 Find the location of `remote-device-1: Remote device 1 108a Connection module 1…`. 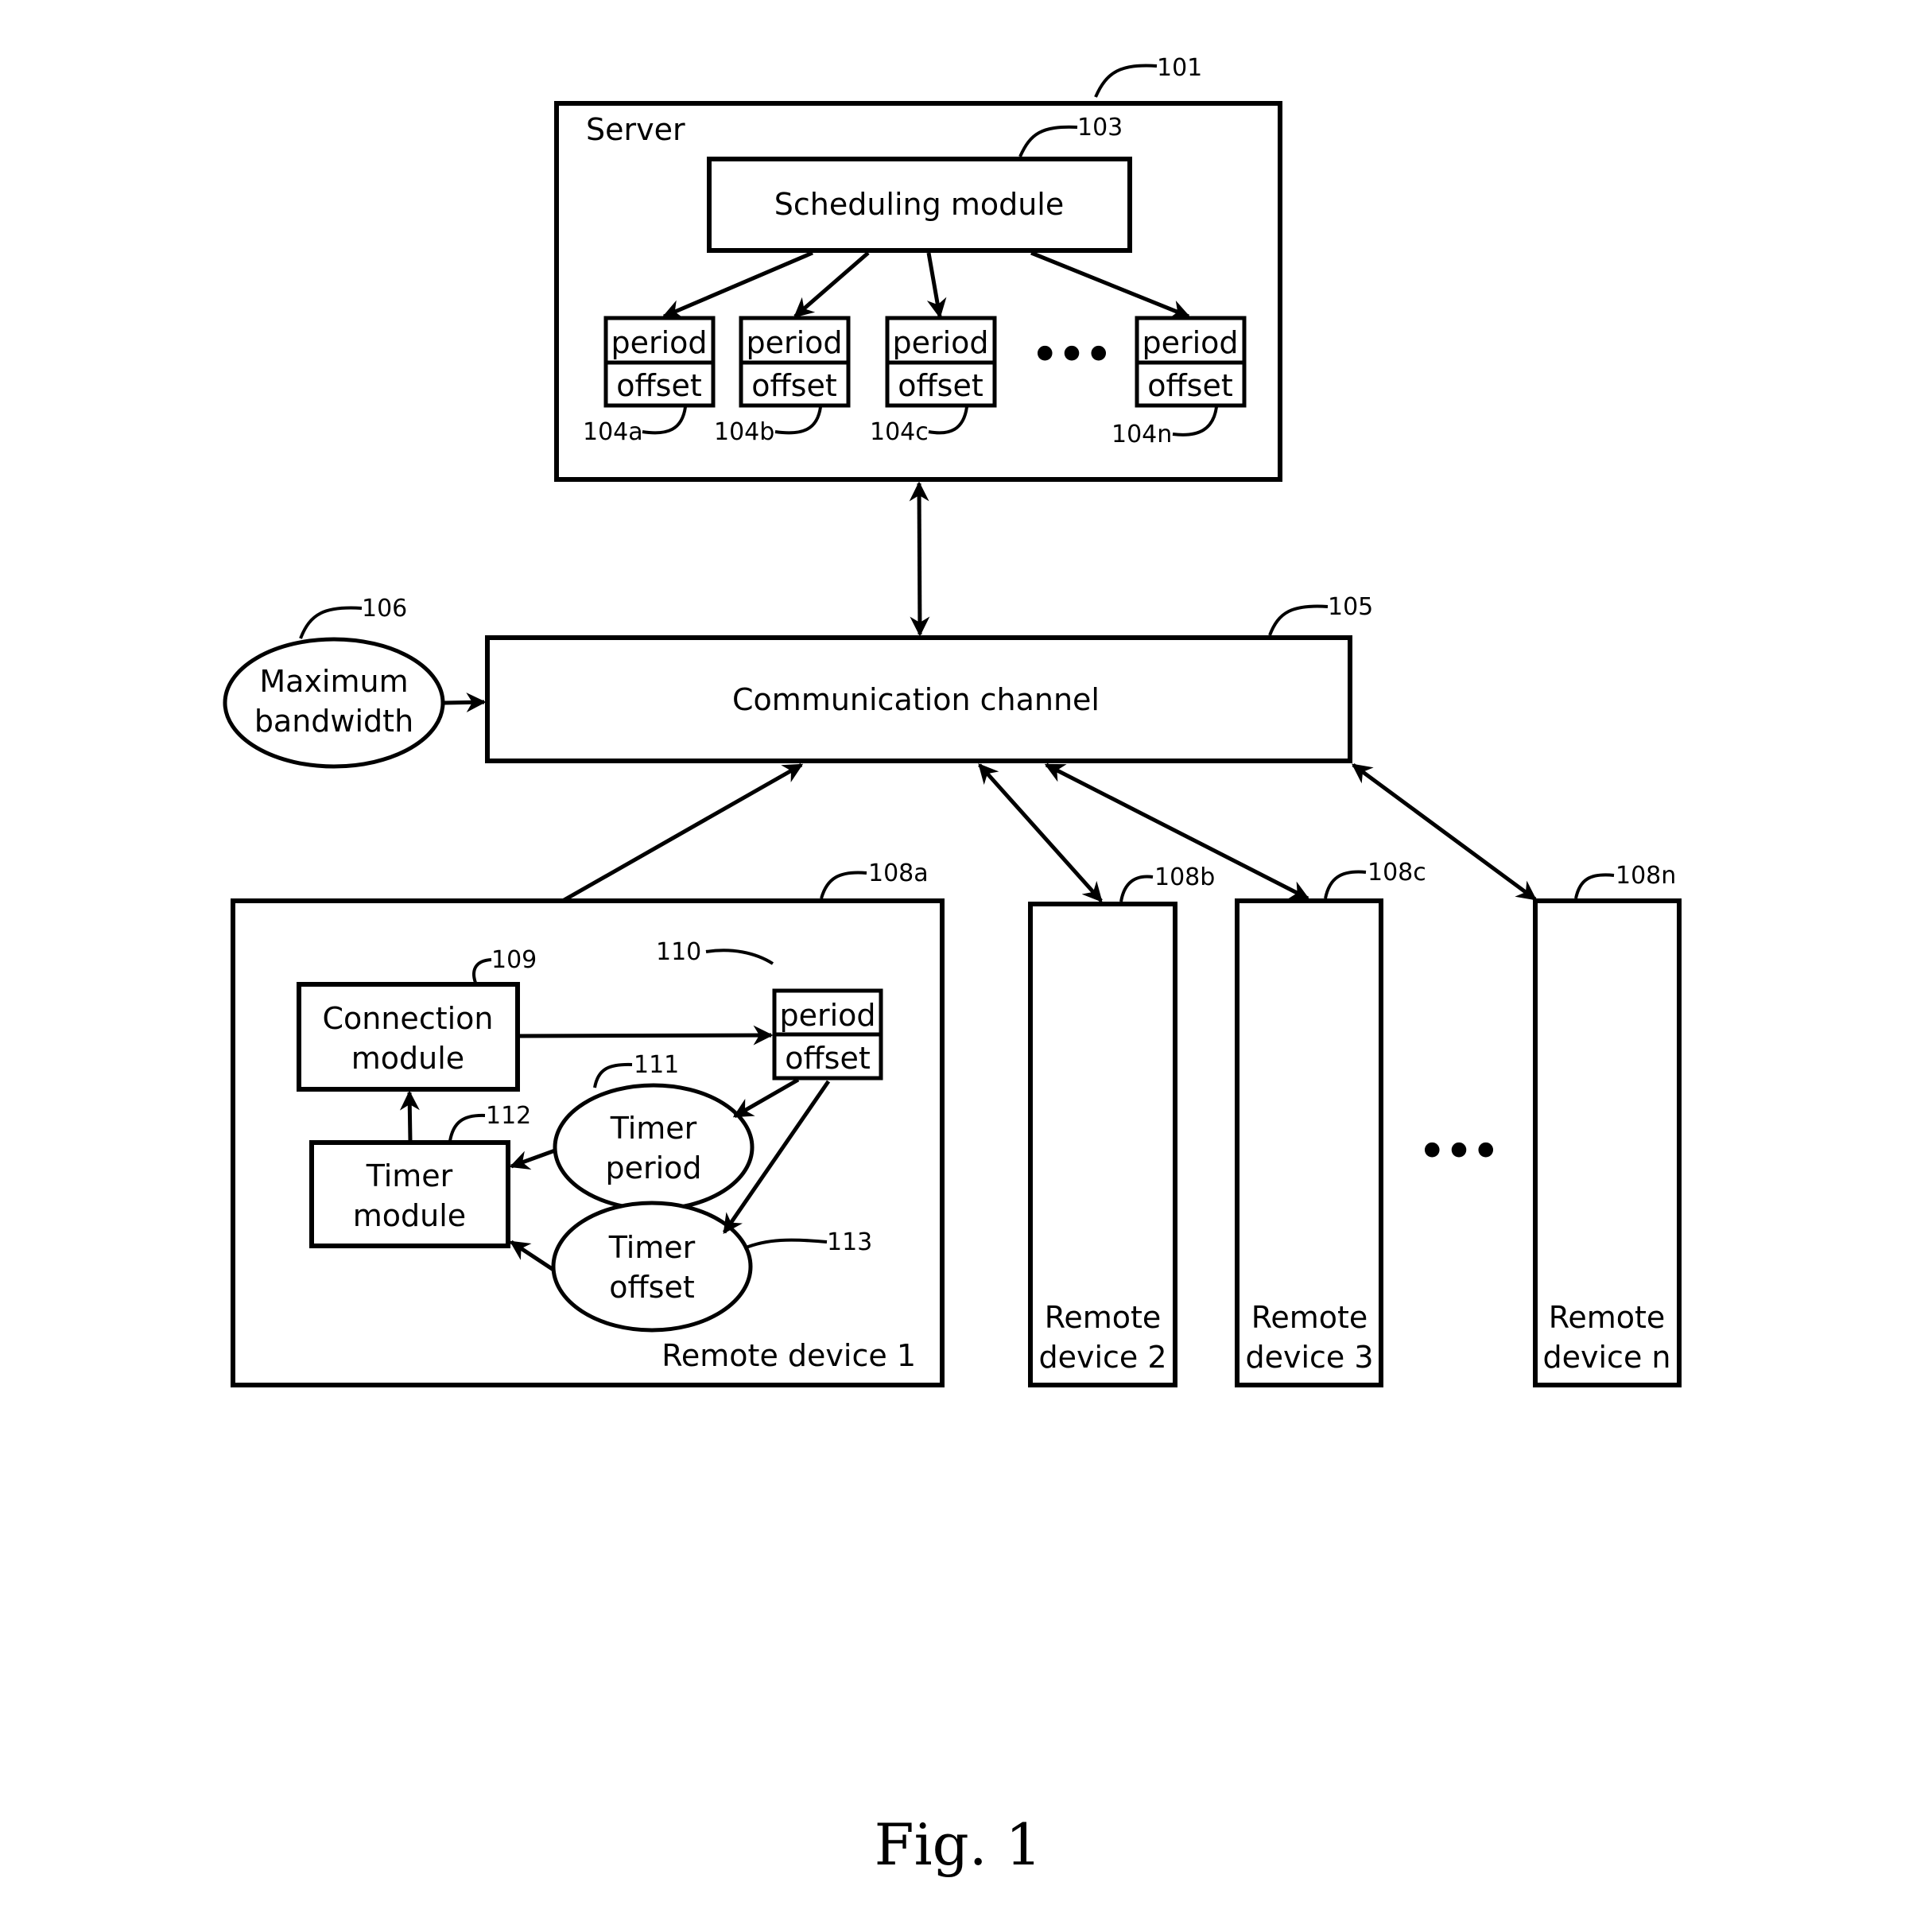

remote-device-1: Remote device 1 108a Connection module 1… is located at coordinates (588, 1123).